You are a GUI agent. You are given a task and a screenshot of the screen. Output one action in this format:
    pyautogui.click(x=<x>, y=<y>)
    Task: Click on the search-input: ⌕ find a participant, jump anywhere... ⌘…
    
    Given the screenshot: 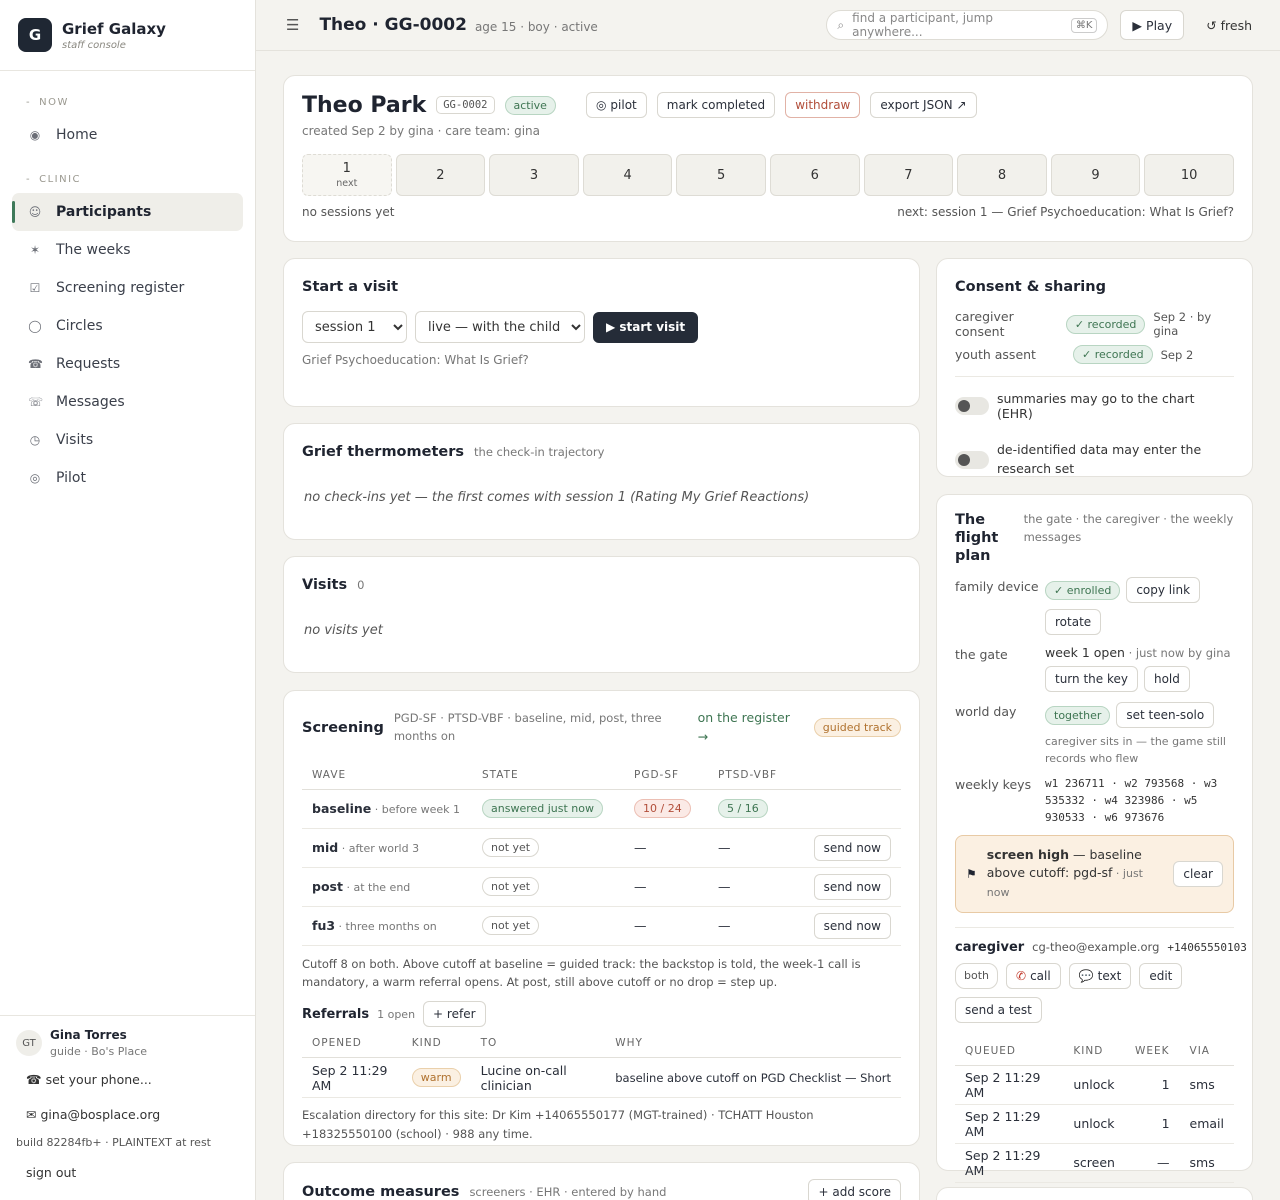 What is the action you would take?
    pyautogui.click(x=967, y=25)
    